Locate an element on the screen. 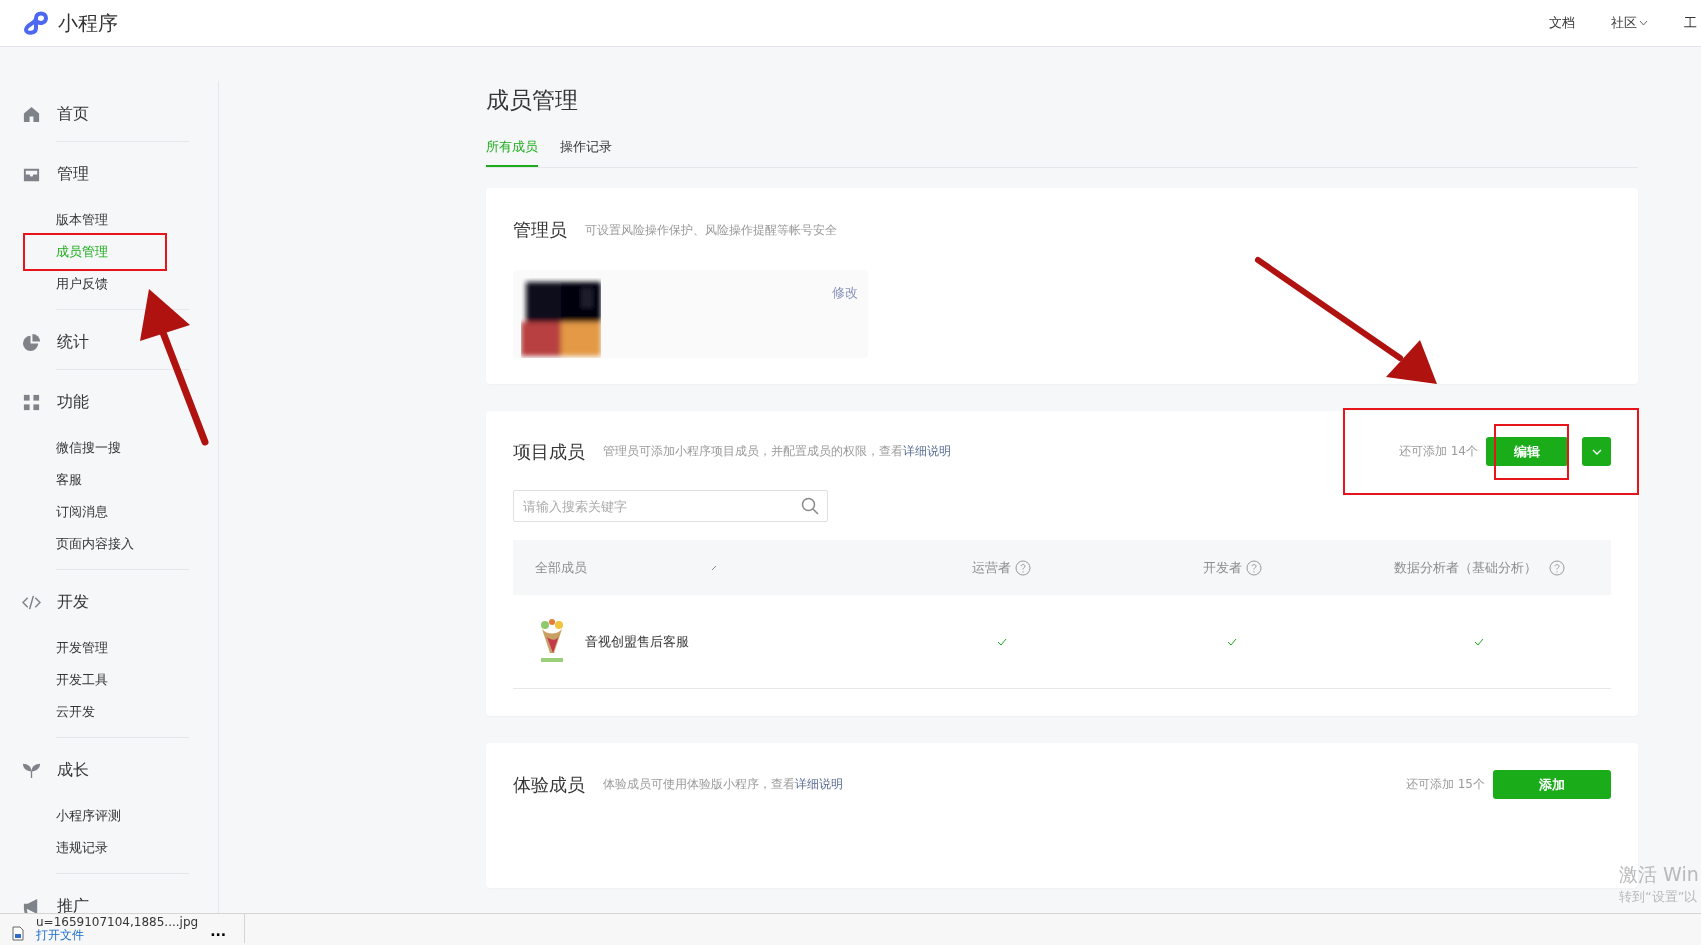 Image resolution: width=1701 pixels, height=945 pixels. sidebar-heading: 功能 is located at coordinates (73, 402).